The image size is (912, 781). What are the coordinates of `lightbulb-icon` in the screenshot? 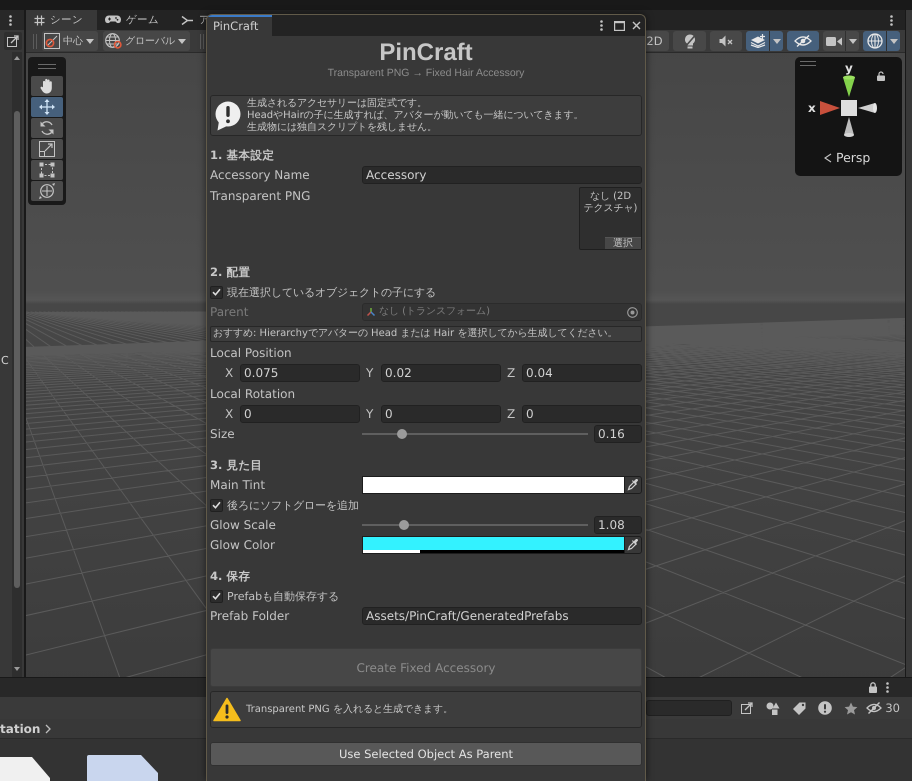 It's located at (690, 41).